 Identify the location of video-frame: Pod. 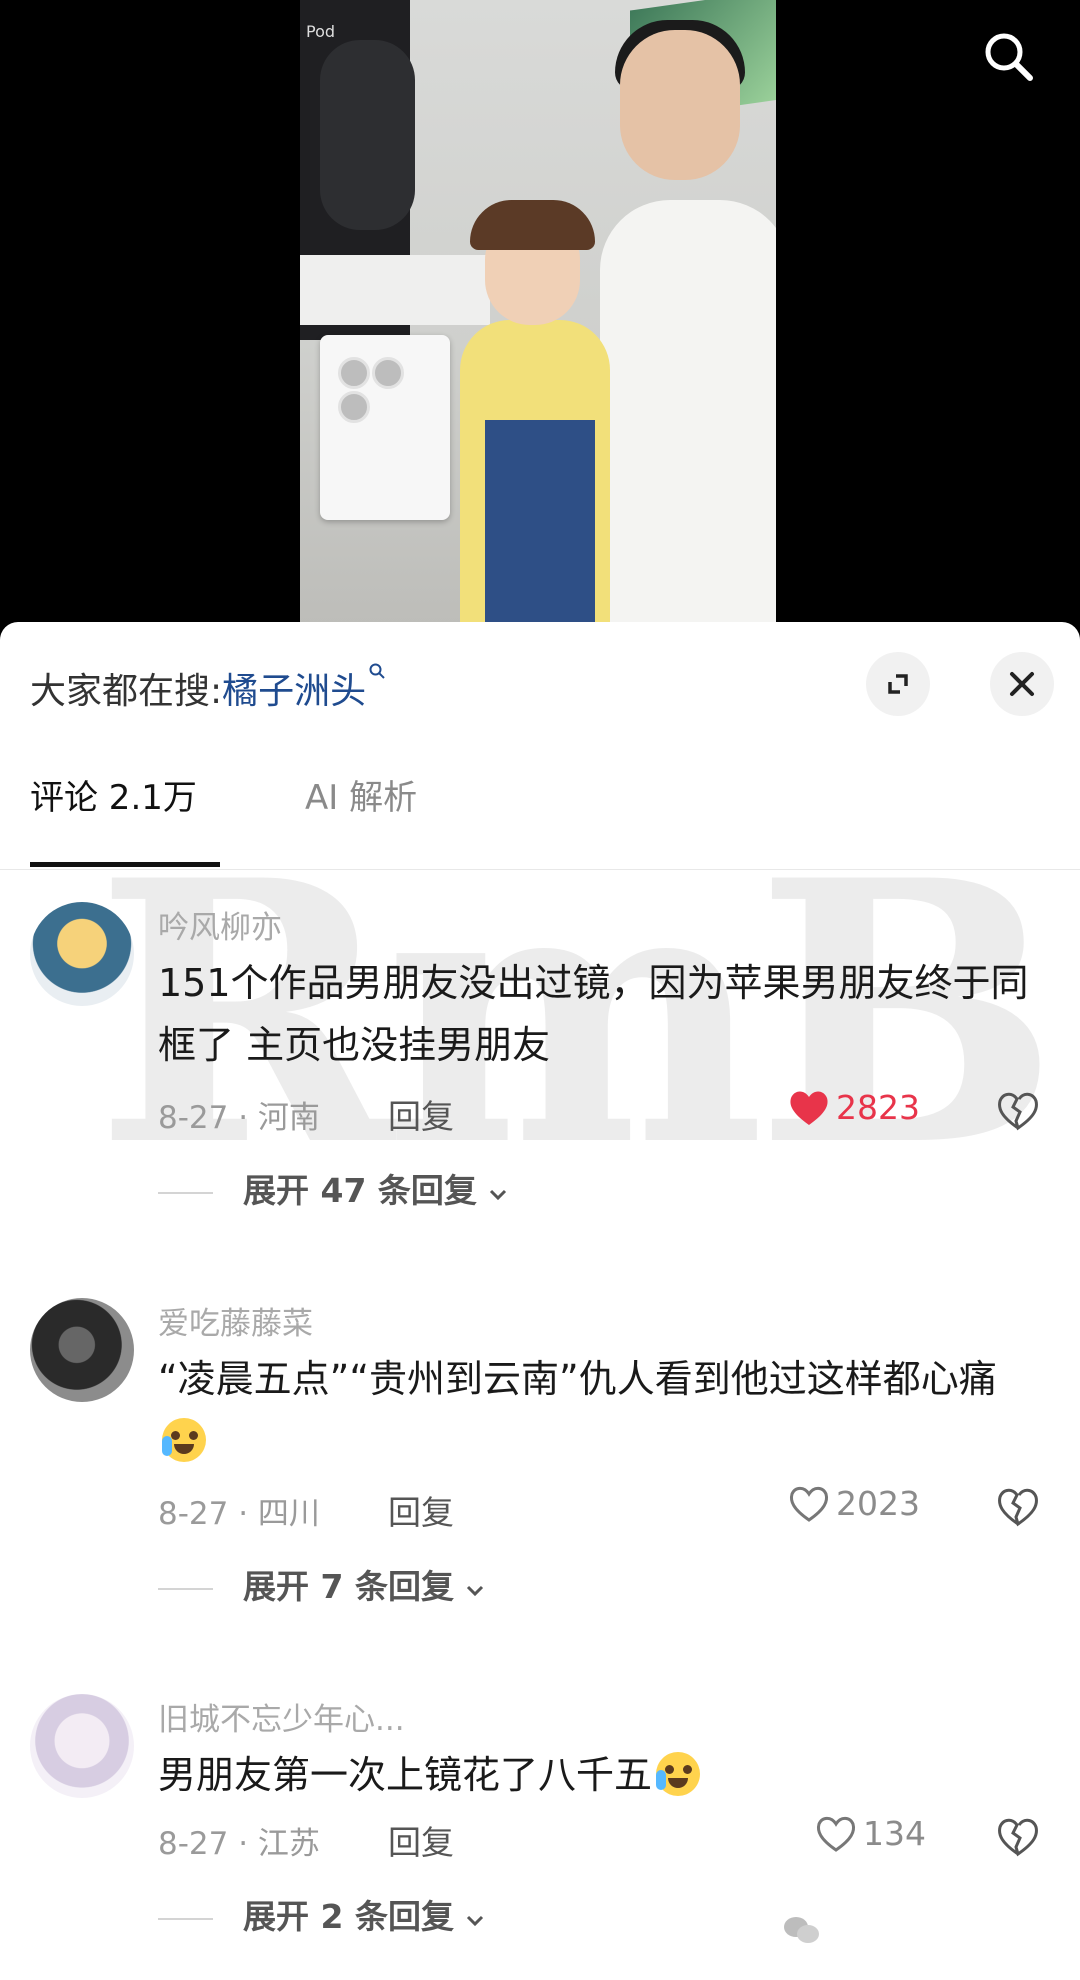
(538, 312).